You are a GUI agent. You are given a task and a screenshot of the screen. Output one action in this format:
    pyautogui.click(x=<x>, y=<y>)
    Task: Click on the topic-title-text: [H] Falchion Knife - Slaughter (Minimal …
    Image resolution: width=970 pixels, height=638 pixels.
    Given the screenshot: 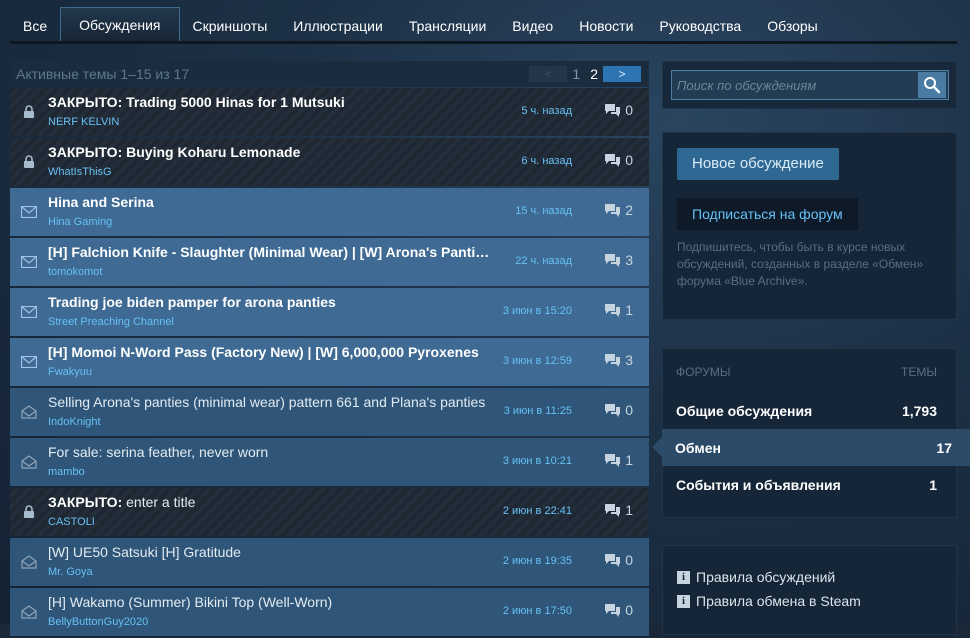 What is the action you would take?
    pyautogui.click(x=269, y=252)
    